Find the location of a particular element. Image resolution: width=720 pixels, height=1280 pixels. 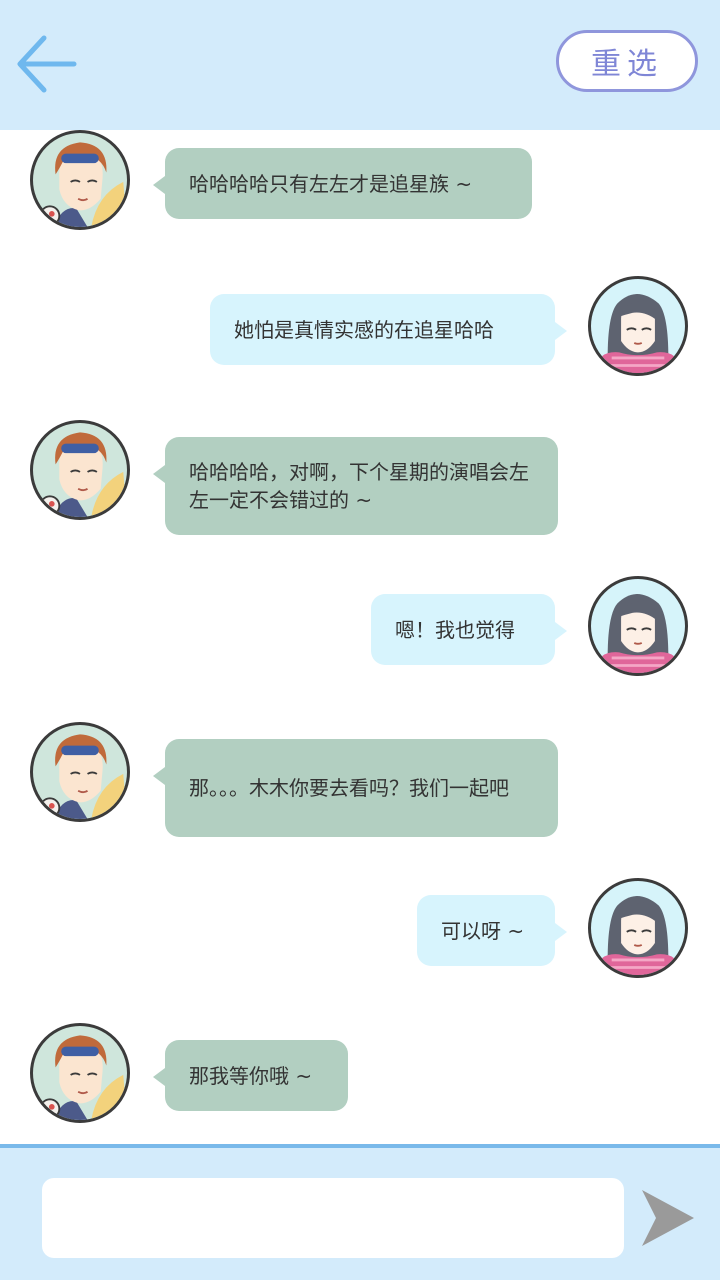

message-input is located at coordinates (333, 1218).